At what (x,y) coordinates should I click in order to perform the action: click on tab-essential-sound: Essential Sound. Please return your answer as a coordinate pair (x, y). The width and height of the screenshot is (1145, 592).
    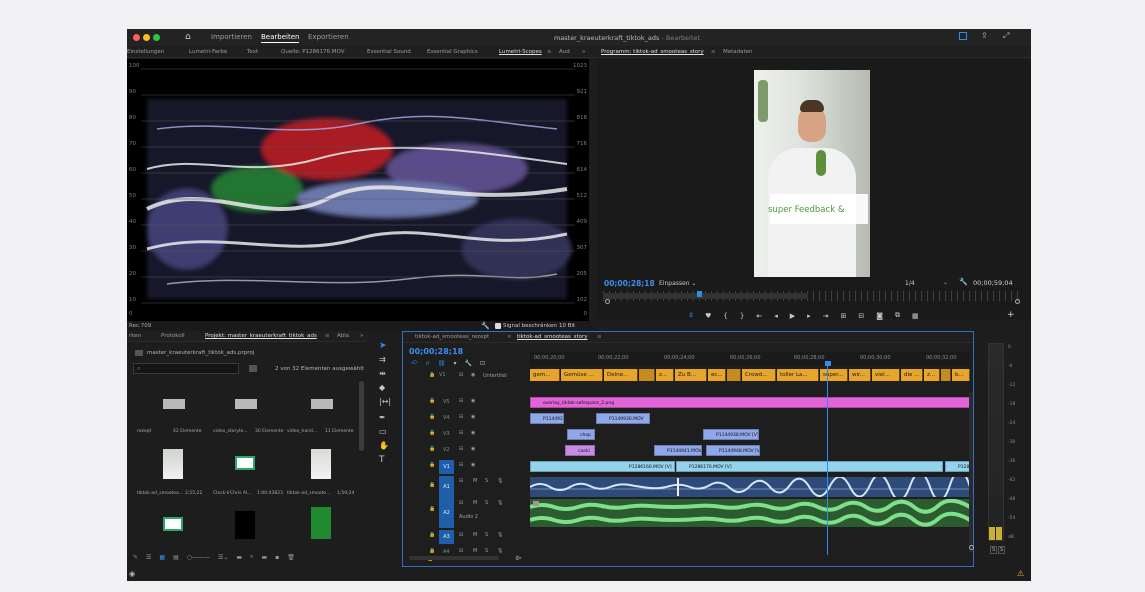
    Looking at the image, I should click on (389, 52).